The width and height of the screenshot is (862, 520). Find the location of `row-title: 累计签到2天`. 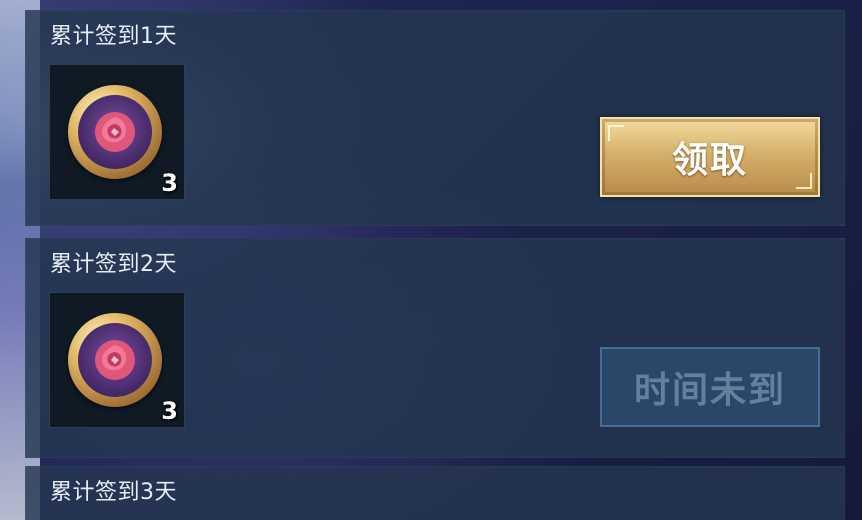

row-title: 累计签到2天 is located at coordinates (113, 264).